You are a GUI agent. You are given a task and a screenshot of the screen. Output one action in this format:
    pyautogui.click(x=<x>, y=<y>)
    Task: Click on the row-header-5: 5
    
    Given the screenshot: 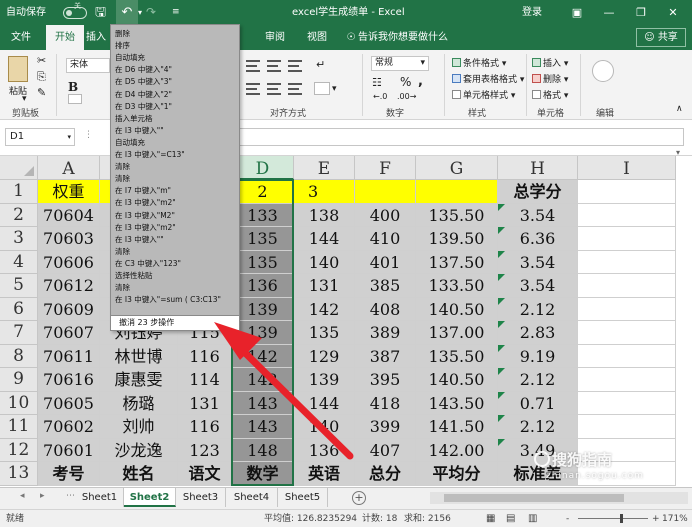 What is the action you would take?
    pyautogui.click(x=19, y=286)
    